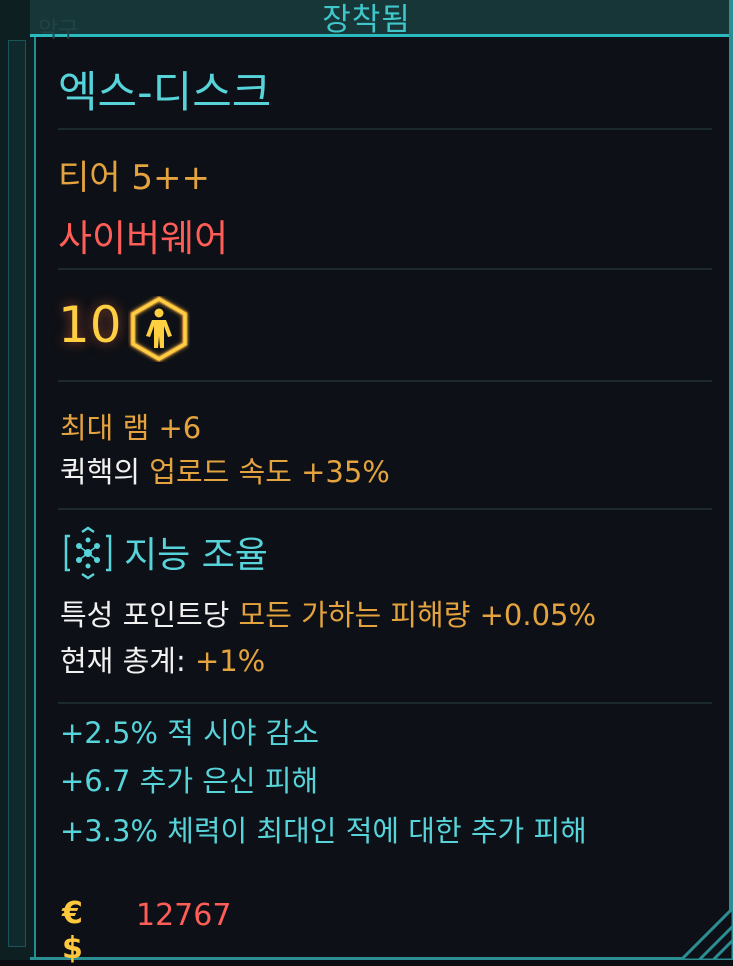 The height and width of the screenshot is (966, 733). What do you see at coordinates (149, 615) in the screenshot?
I see `perk-text: 특성 포인트당` at bounding box center [149, 615].